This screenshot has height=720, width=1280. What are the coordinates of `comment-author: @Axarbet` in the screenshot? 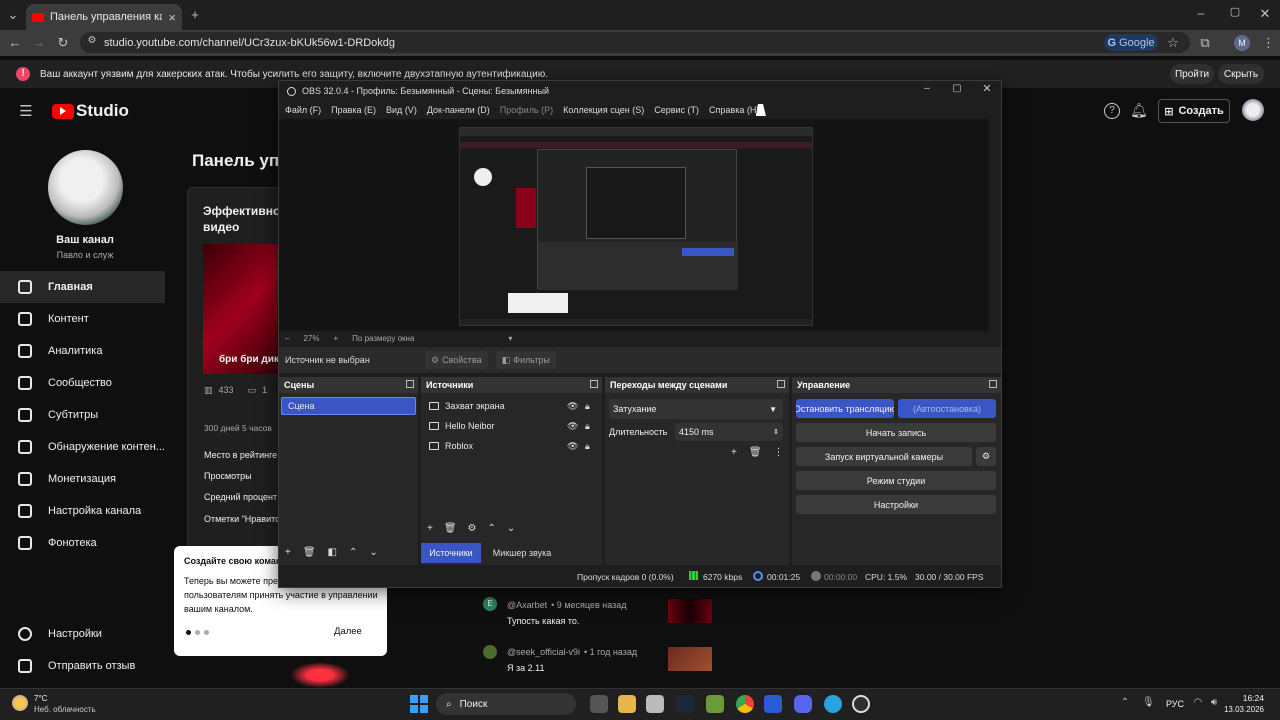 It's located at (527, 605).